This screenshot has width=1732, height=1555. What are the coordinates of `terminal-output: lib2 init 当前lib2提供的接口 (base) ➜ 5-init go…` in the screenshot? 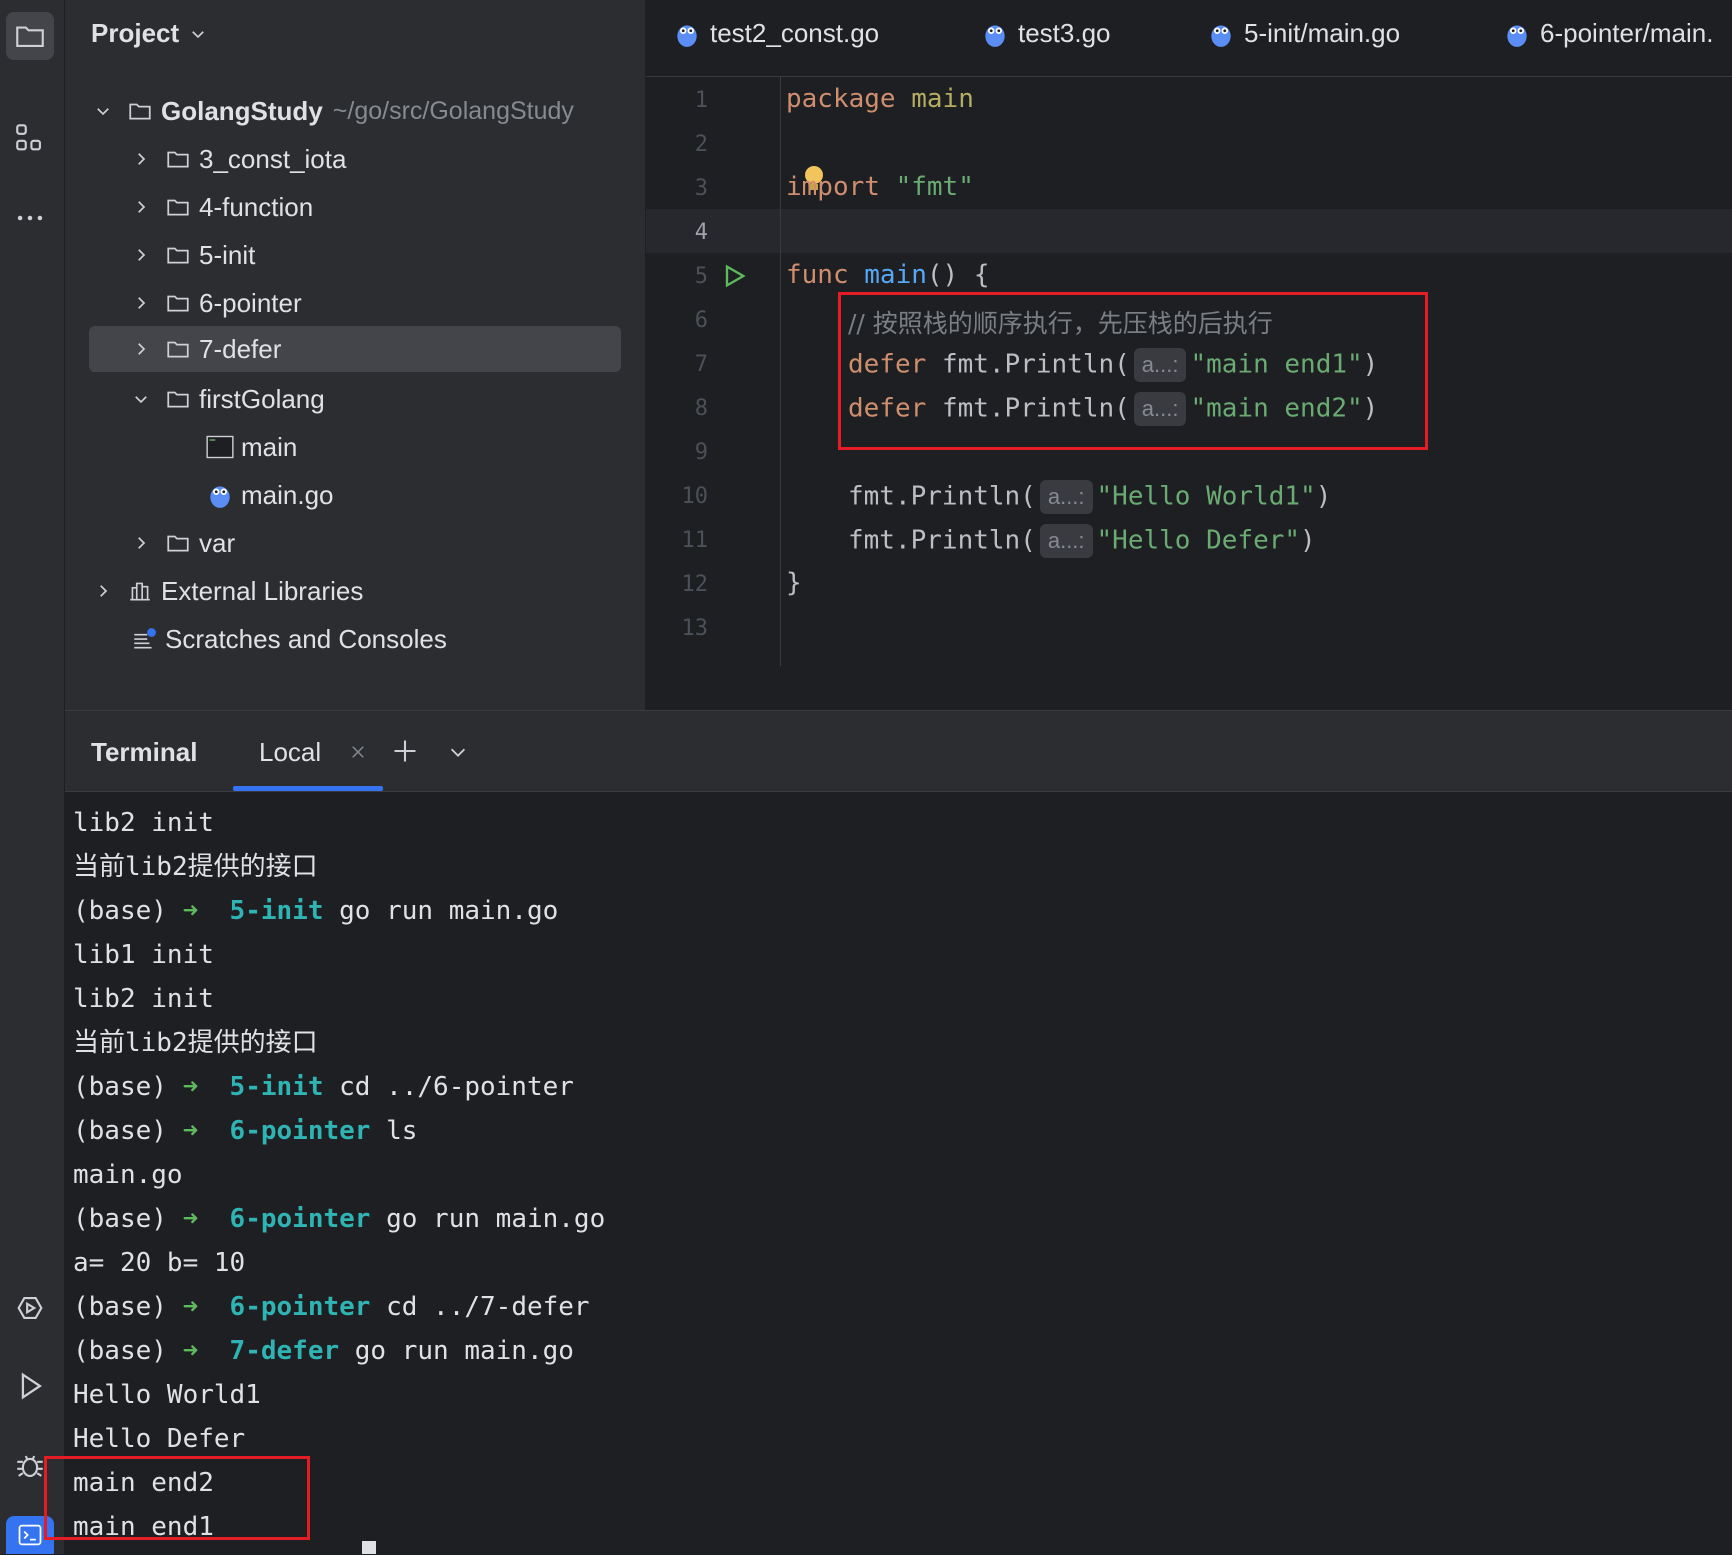 It's located at (339, 1175).